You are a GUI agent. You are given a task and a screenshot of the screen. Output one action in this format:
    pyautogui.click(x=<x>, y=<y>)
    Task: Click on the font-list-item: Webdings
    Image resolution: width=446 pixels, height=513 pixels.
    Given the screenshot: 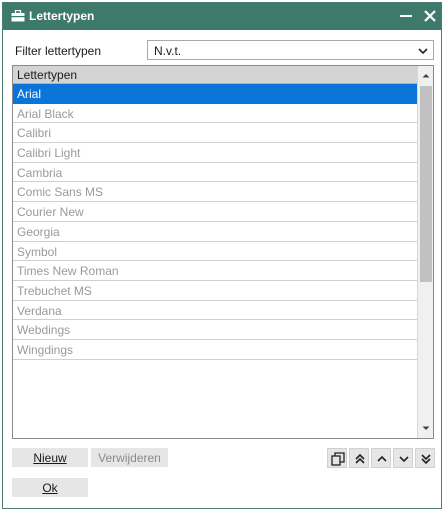 What is the action you would take?
    pyautogui.click(x=215, y=330)
    